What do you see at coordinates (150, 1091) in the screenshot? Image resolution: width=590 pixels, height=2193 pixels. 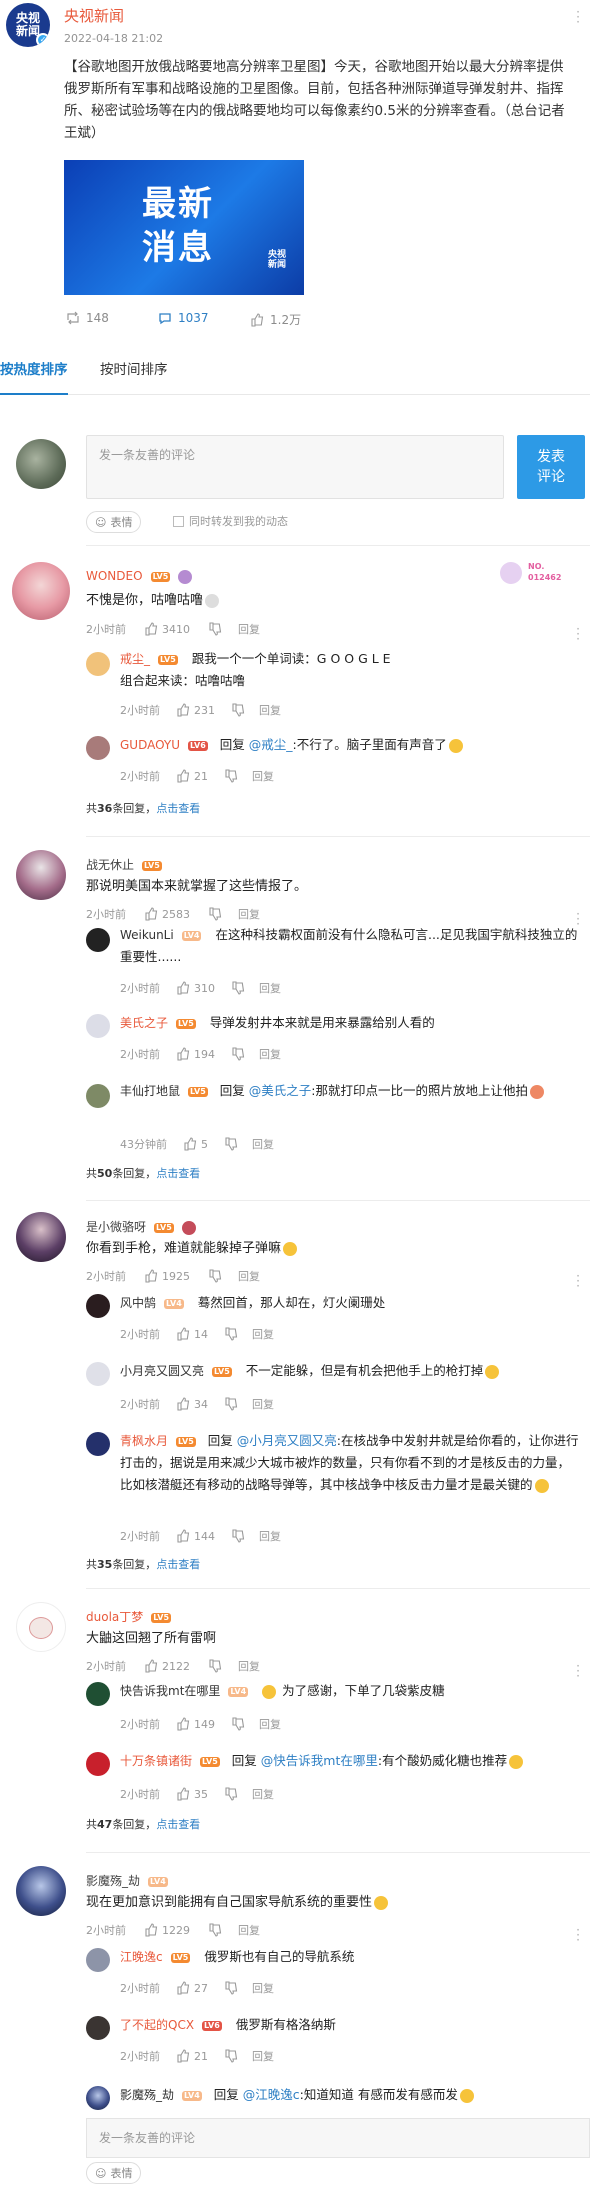 I see `reply-user-name: 丰仙打地鼠` at bounding box center [150, 1091].